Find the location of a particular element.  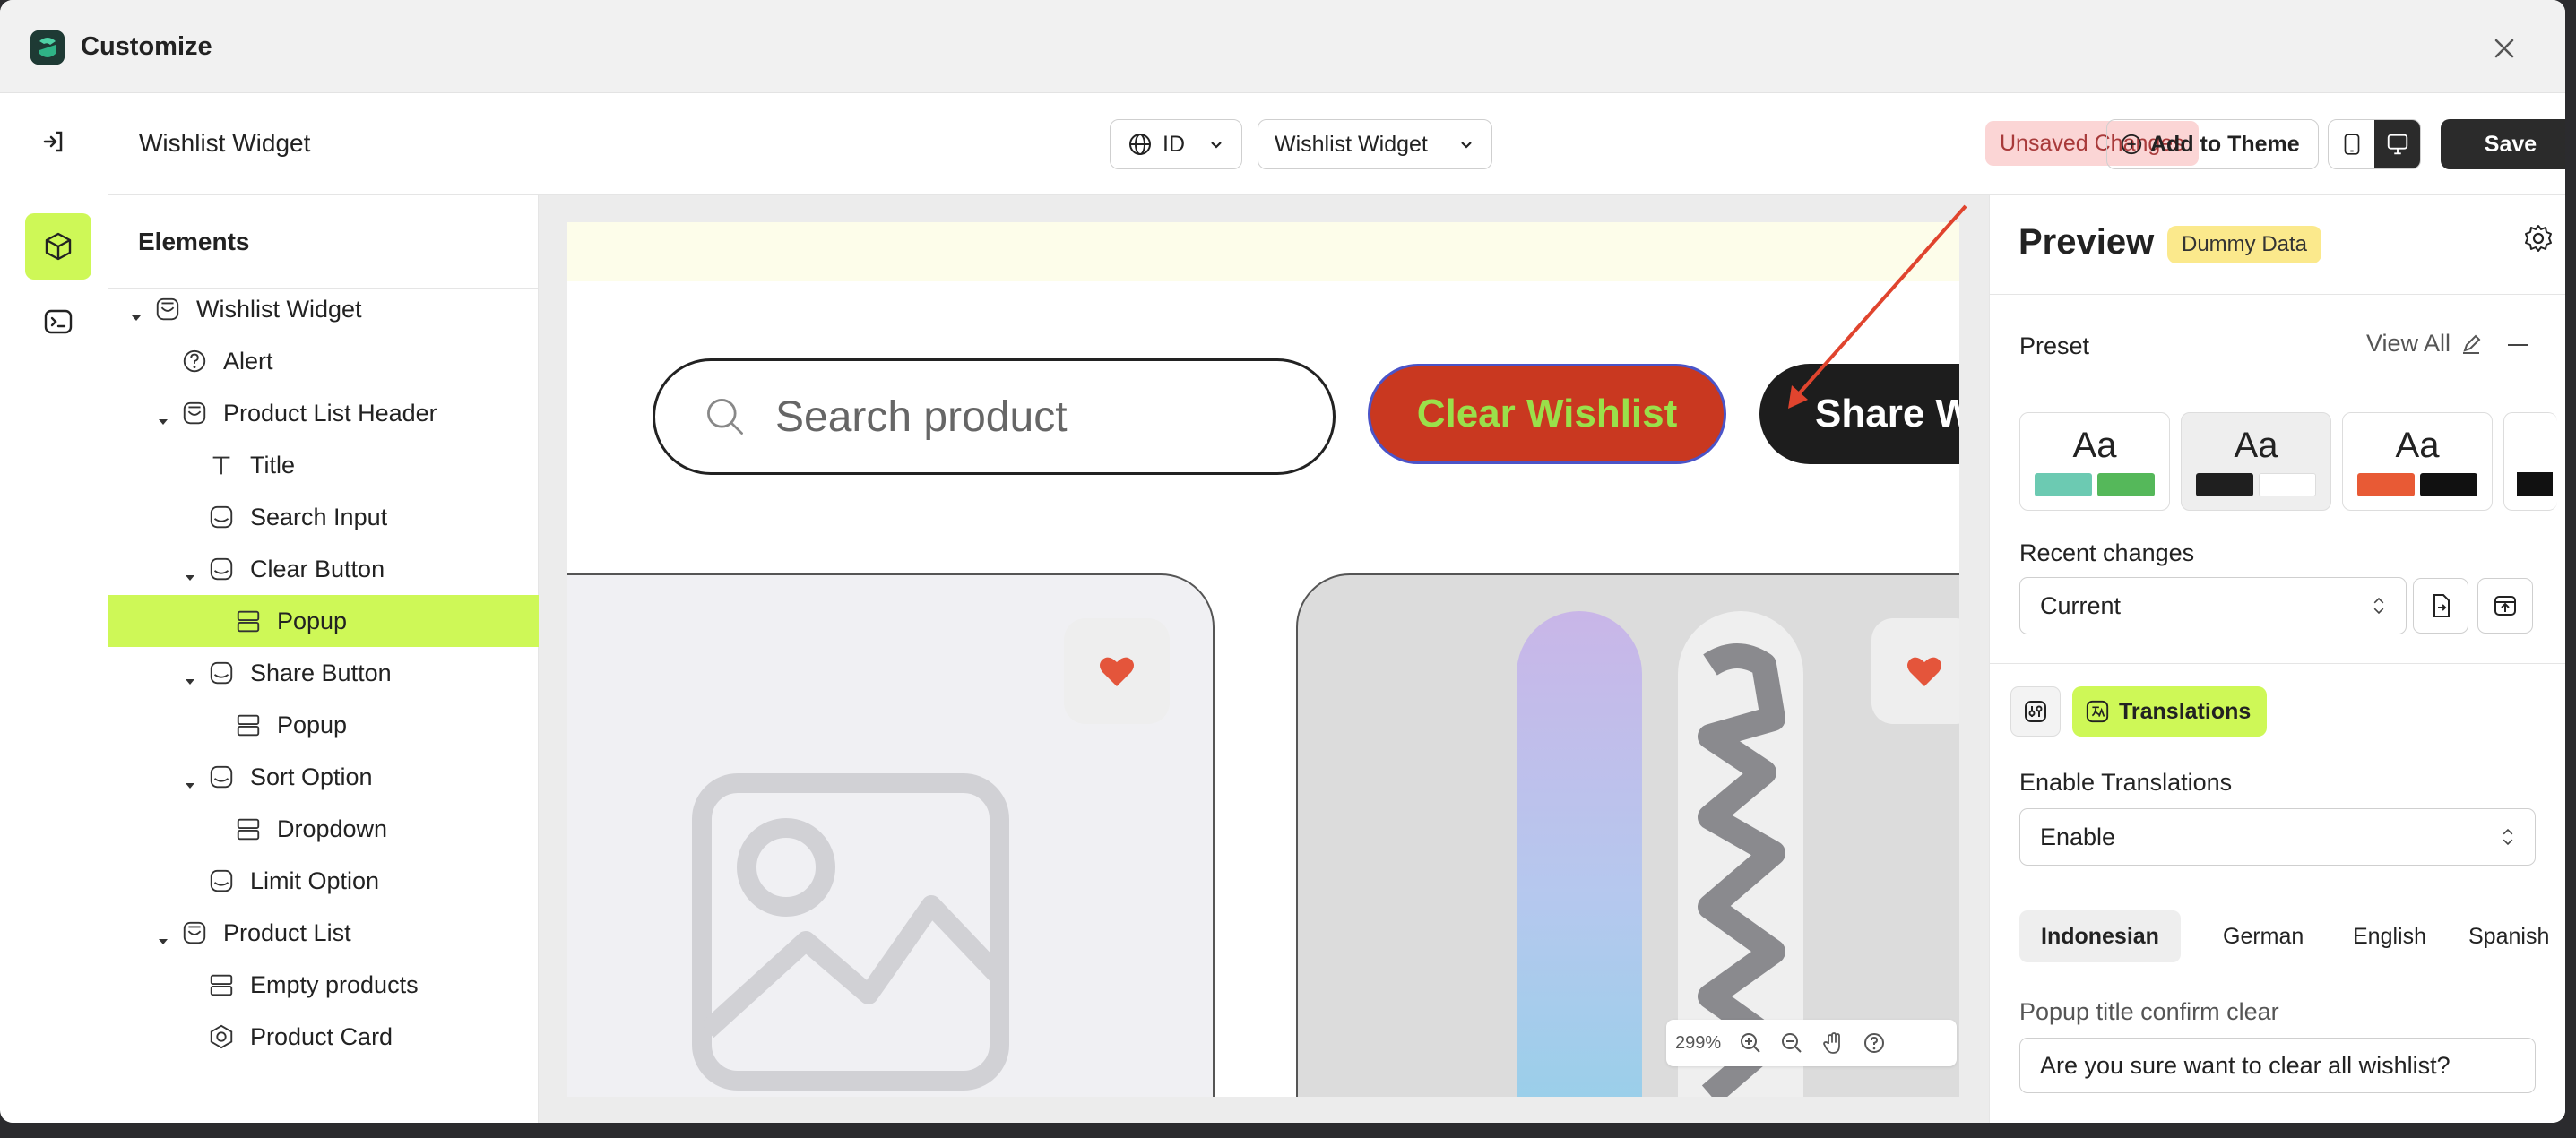

popup-title-input: Are you sure want to clear all wishlist? is located at coordinates (2277, 1065).